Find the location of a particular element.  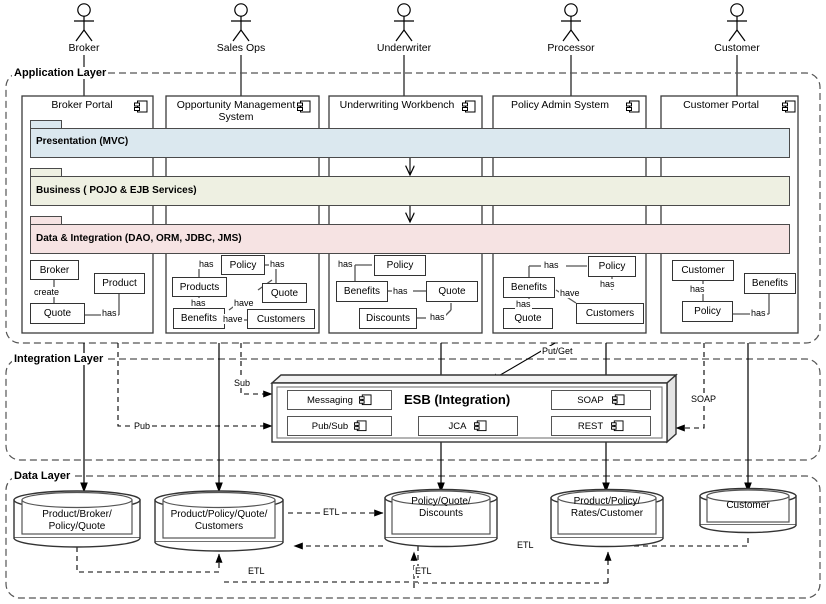

relation-label-uw-has2: has is located at coordinates (400, 291).